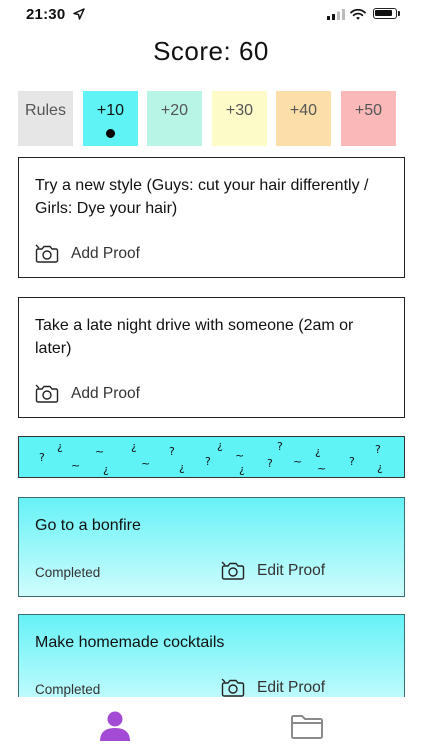 This screenshot has width=422, height=750. Describe the element at coordinates (46, 14) in the screenshot. I see `status-time: 21:30` at that location.